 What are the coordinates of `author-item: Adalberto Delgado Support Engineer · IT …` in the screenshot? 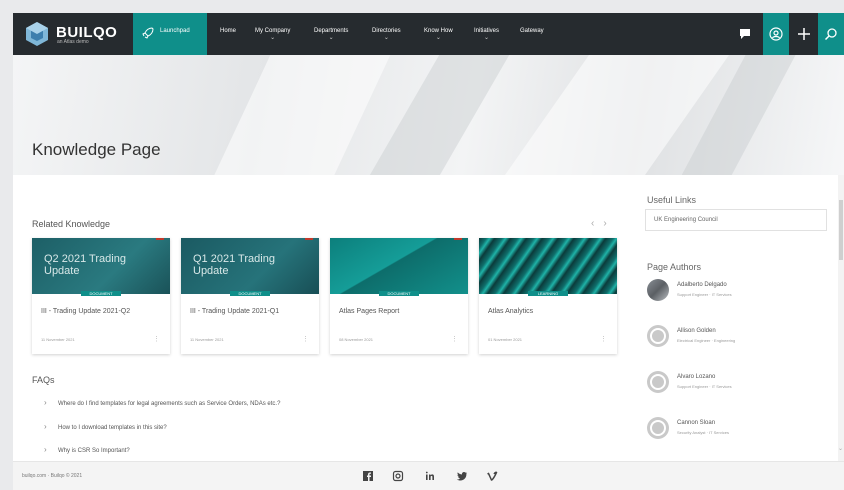 It's located at (737, 291).